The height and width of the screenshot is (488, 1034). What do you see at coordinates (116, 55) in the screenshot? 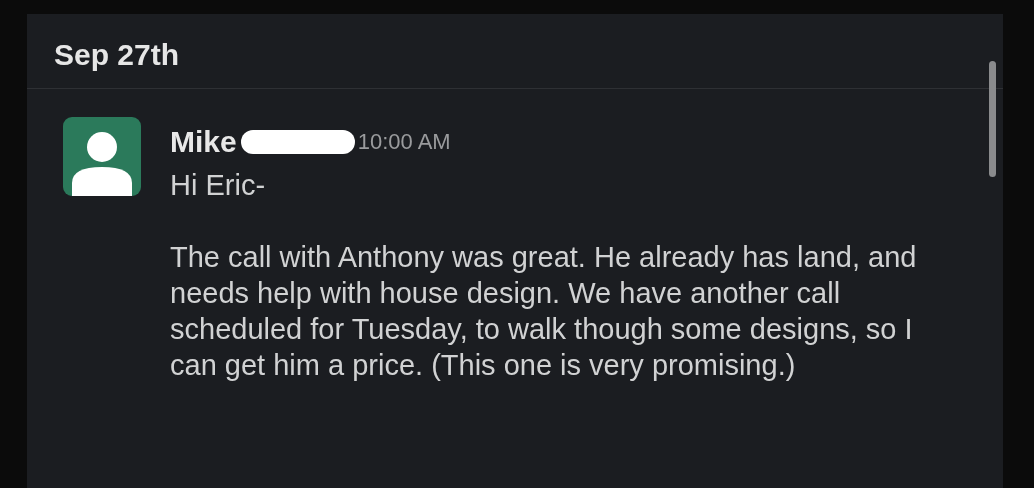
I see `date-header: Sep 27th` at bounding box center [116, 55].